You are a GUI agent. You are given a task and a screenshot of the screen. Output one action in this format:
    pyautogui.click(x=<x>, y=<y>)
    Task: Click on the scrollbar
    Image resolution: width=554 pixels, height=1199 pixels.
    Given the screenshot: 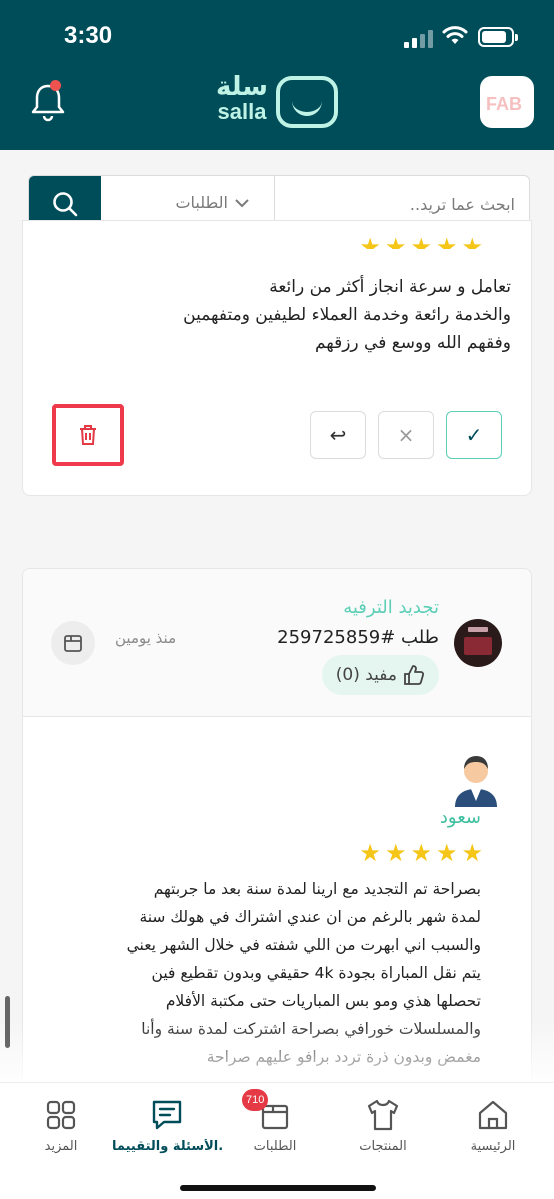 What is the action you would take?
    pyautogui.click(x=7, y=1022)
    